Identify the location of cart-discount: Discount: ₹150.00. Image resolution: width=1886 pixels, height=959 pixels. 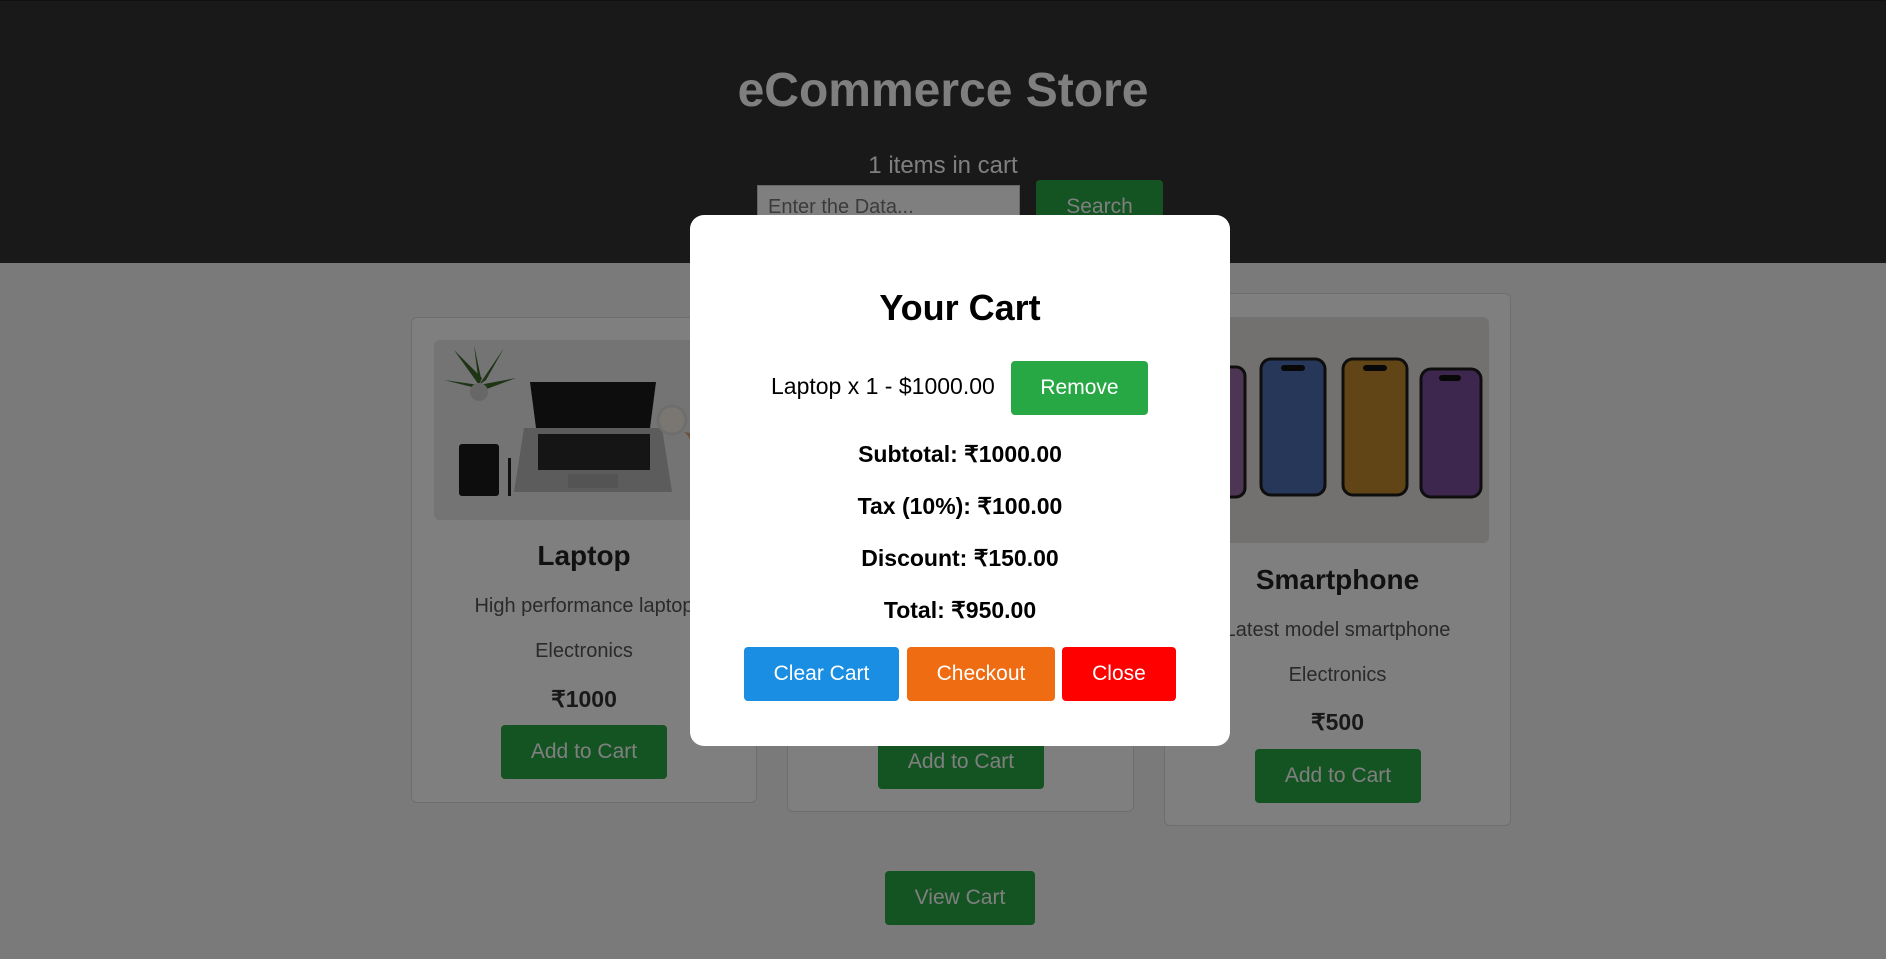
(960, 558).